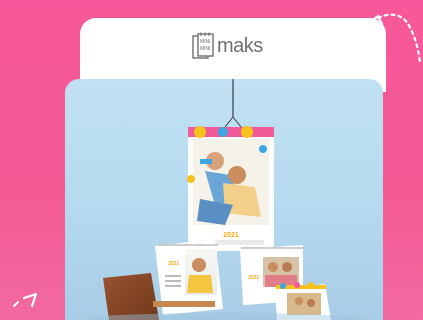 This screenshot has height=320, width=423. I want to click on brand-logo: MINI MINI maks, so click(227, 46).